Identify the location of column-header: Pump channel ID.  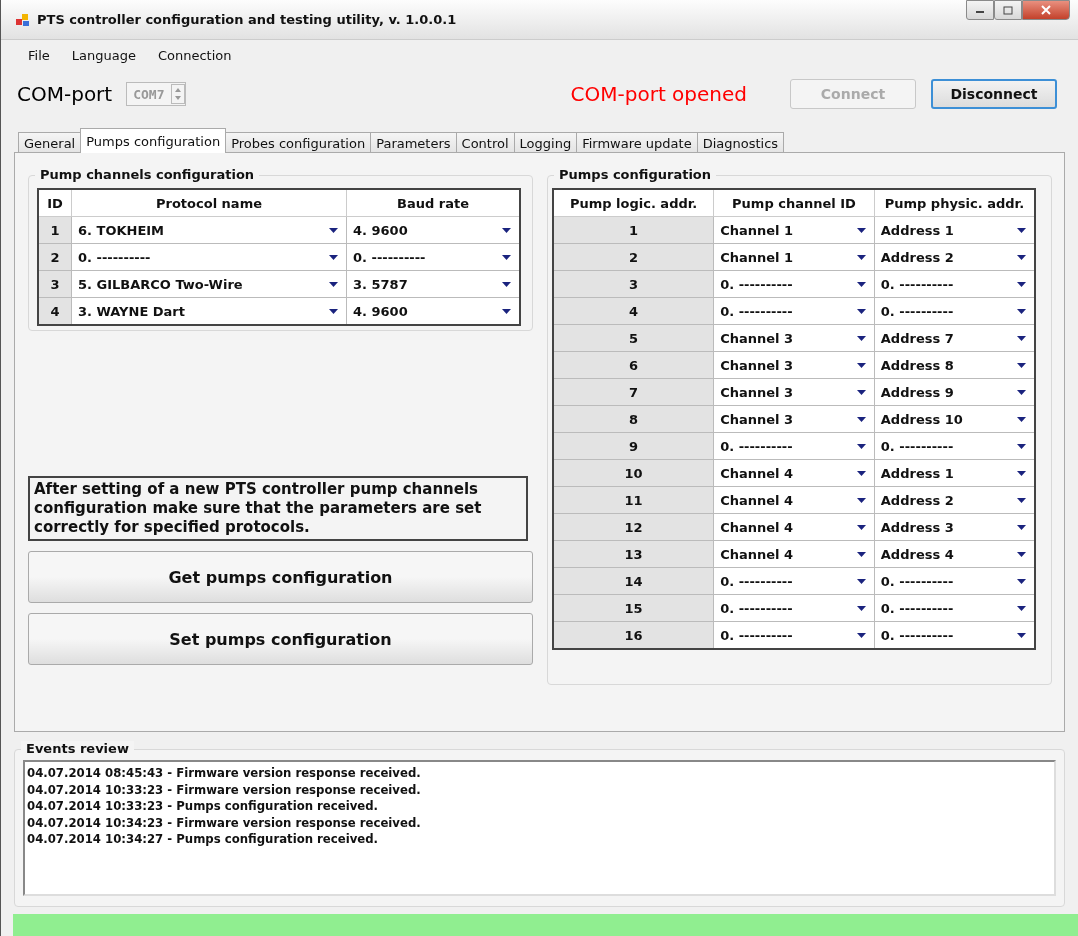
(794, 203).